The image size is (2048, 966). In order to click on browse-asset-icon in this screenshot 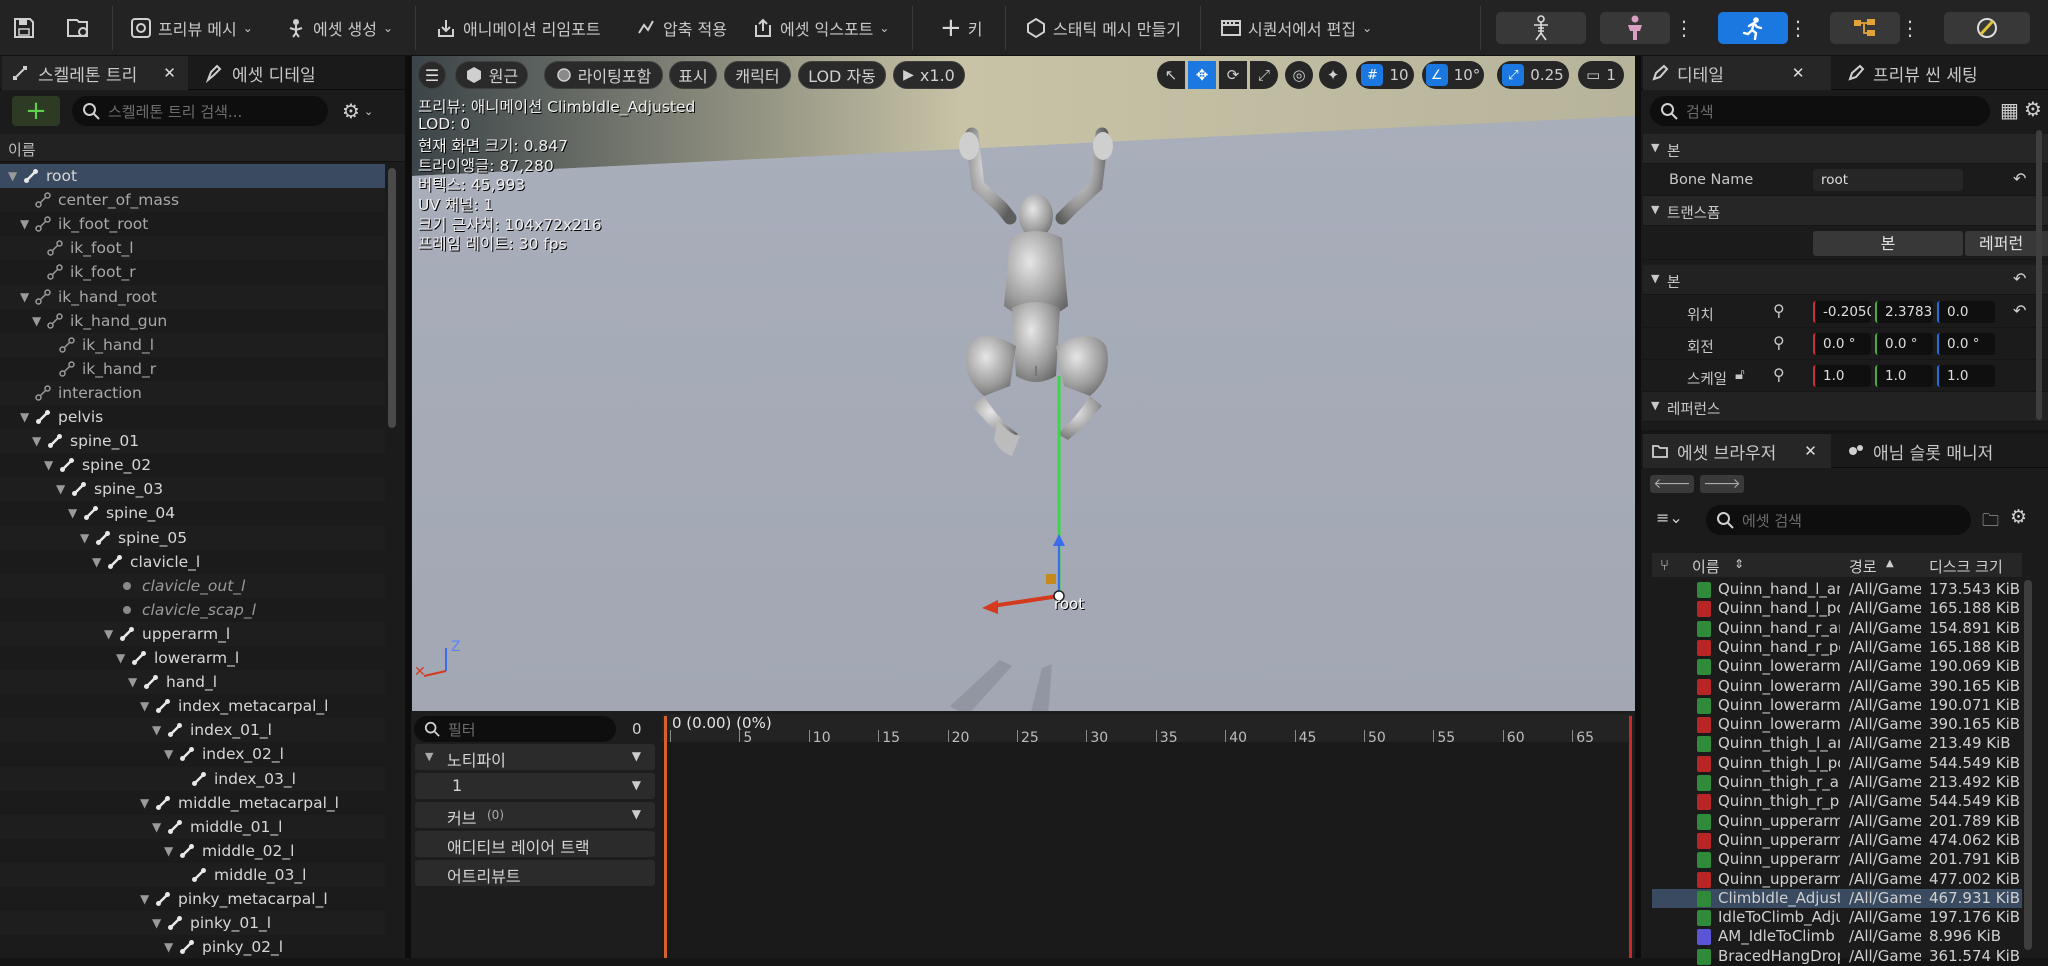, I will do `click(78, 28)`.